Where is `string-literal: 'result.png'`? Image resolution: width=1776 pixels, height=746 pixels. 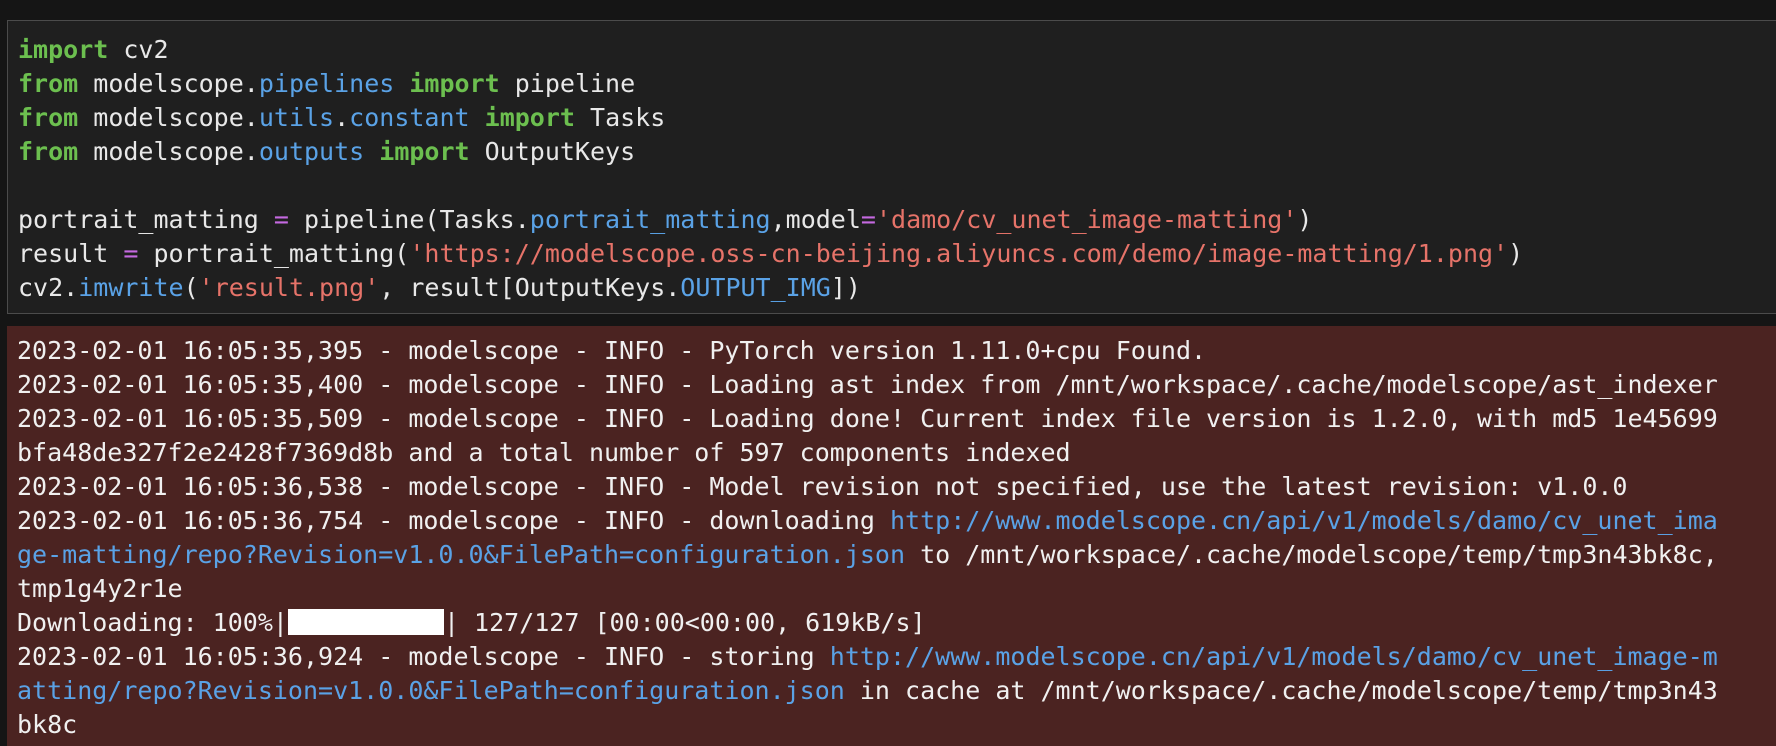 string-literal: 'result.png' is located at coordinates (289, 287).